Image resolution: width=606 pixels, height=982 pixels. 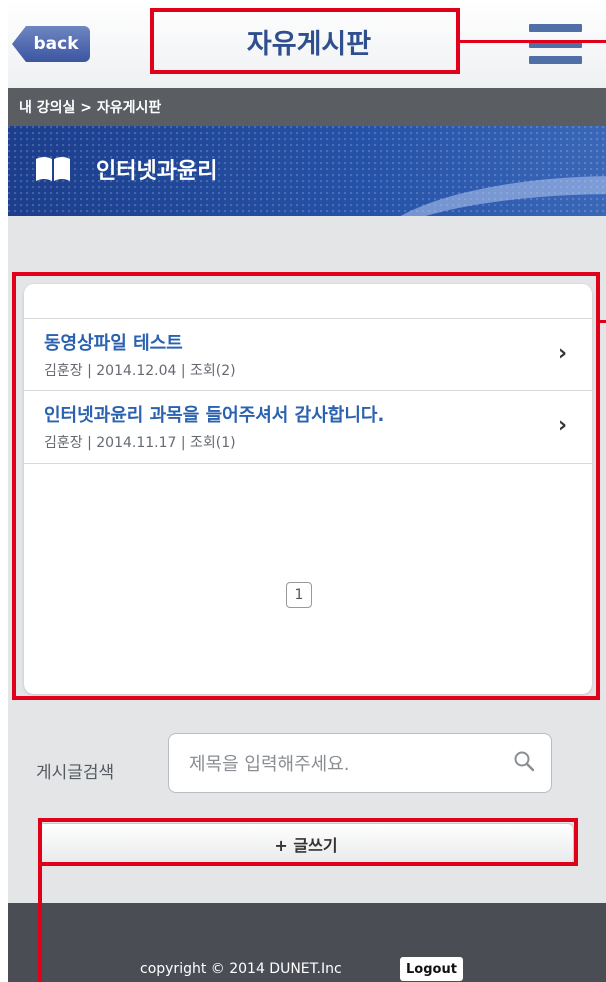 What do you see at coordinates (307, 107) in the screenshot?
I see `breadcrumb: 내 강의실 > 자유게시판` at bounding box center [307, 107].